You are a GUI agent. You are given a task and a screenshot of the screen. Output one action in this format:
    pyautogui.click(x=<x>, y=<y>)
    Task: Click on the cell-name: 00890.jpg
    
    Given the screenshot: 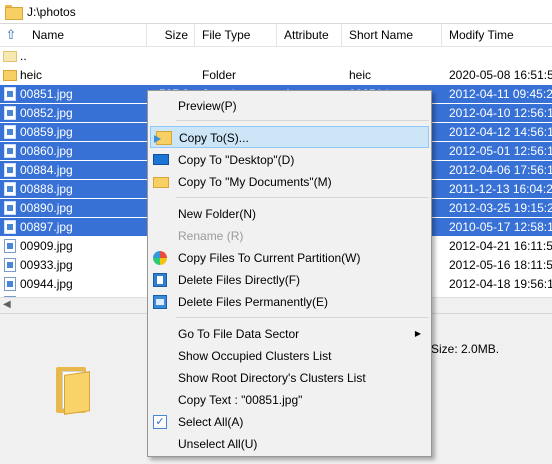 What is the action you would take?
    pyautogui.click(x=46, y=208)
    